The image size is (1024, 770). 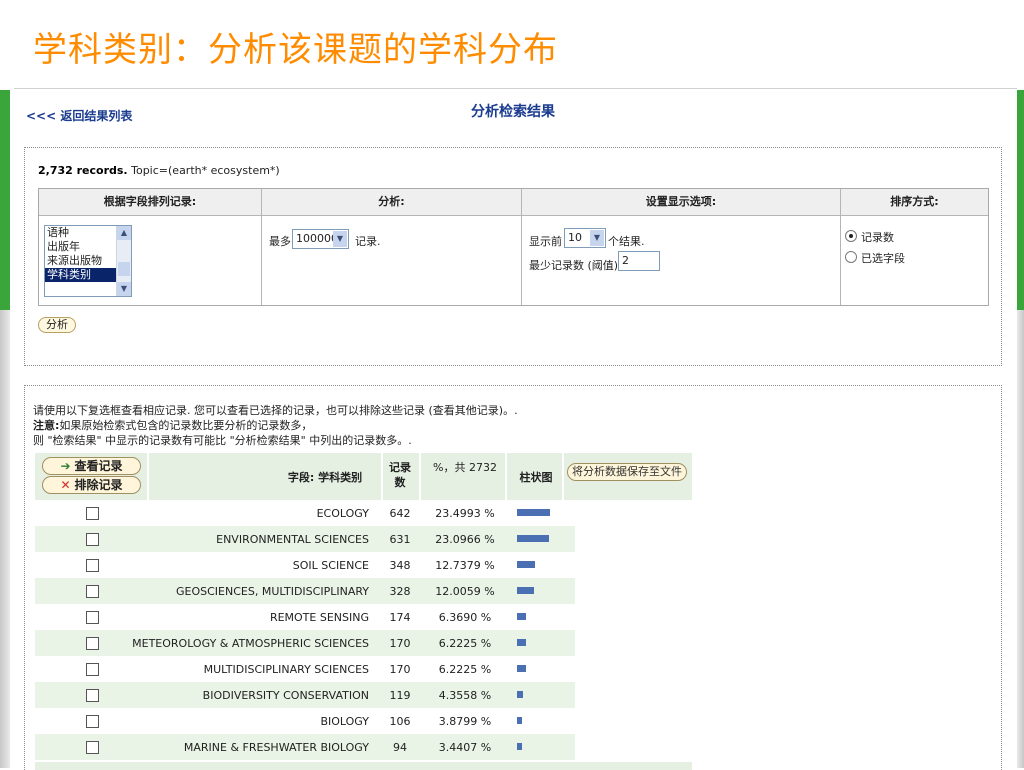 What do you see at coordinates (851, 257) in the screenshot?
I see `sort-by-field-radio` at bounding box center [851, 257].